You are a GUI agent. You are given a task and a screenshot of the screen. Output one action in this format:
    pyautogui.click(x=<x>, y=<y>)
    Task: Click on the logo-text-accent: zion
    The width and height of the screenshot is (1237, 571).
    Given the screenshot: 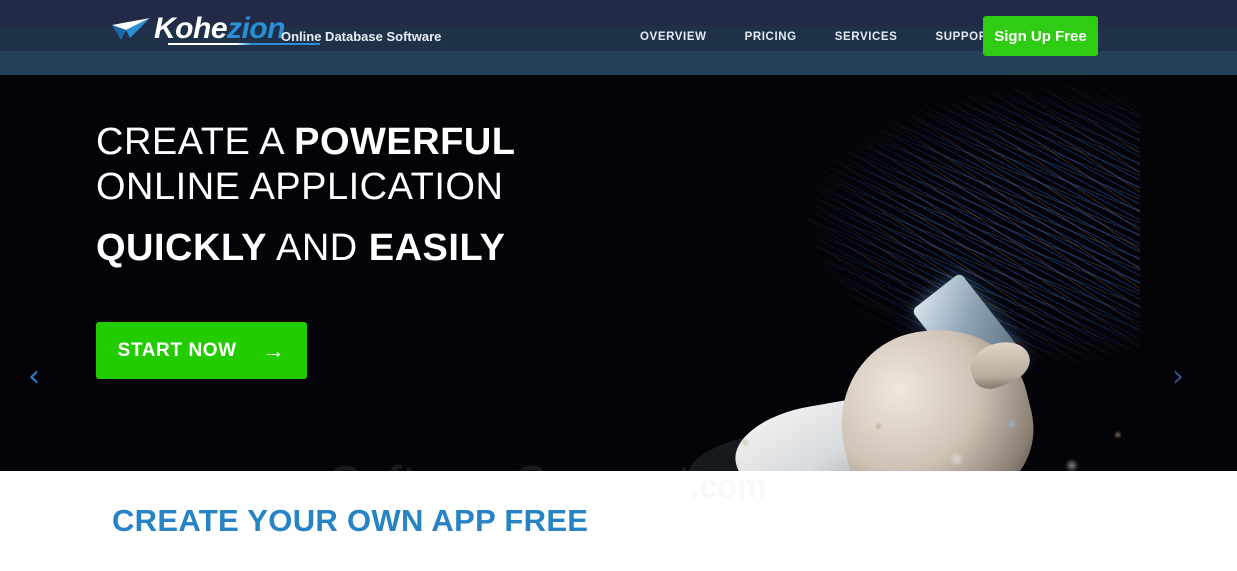 What is the action you would take?
    pyautogui.click(x=256, y=28)
    